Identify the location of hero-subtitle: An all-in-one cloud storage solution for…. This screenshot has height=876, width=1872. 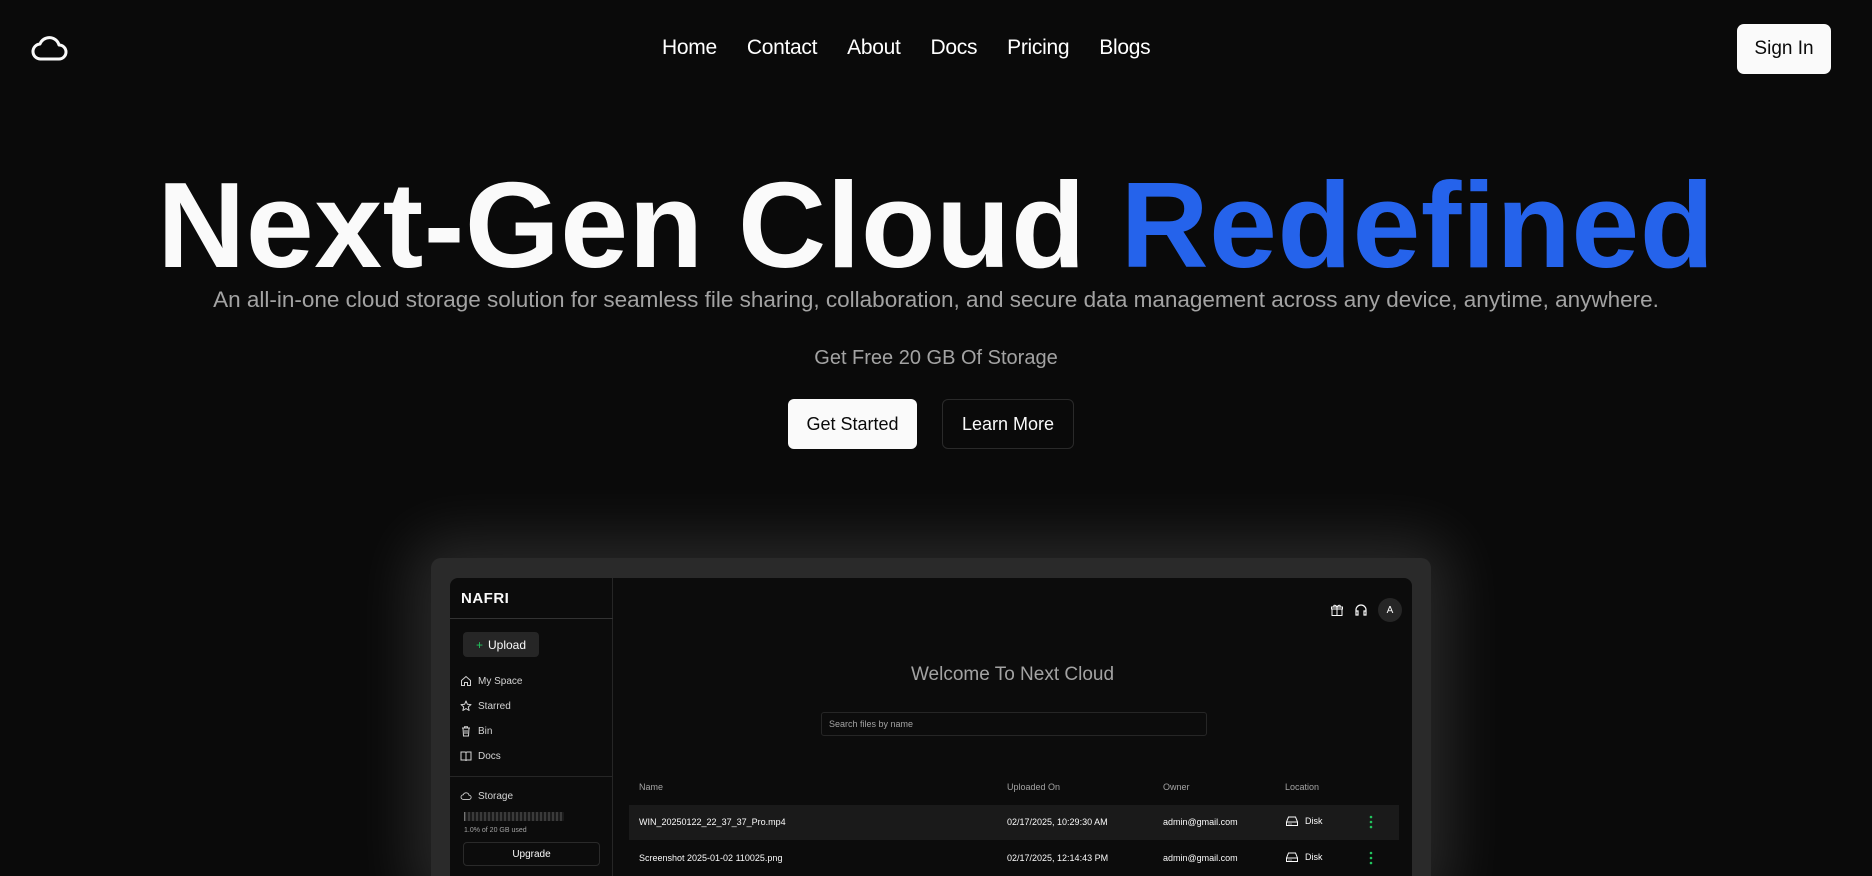
(936, 299).